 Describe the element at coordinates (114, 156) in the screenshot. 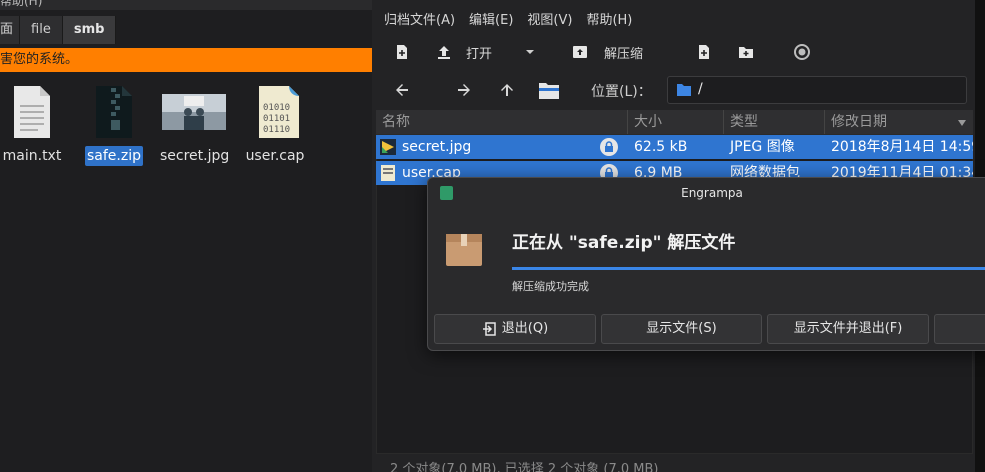

I see `file-label: safe.zip` at that location.